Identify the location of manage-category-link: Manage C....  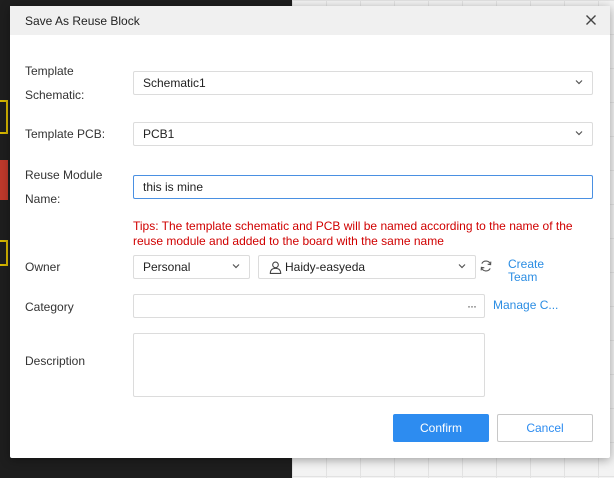
(525, 305).